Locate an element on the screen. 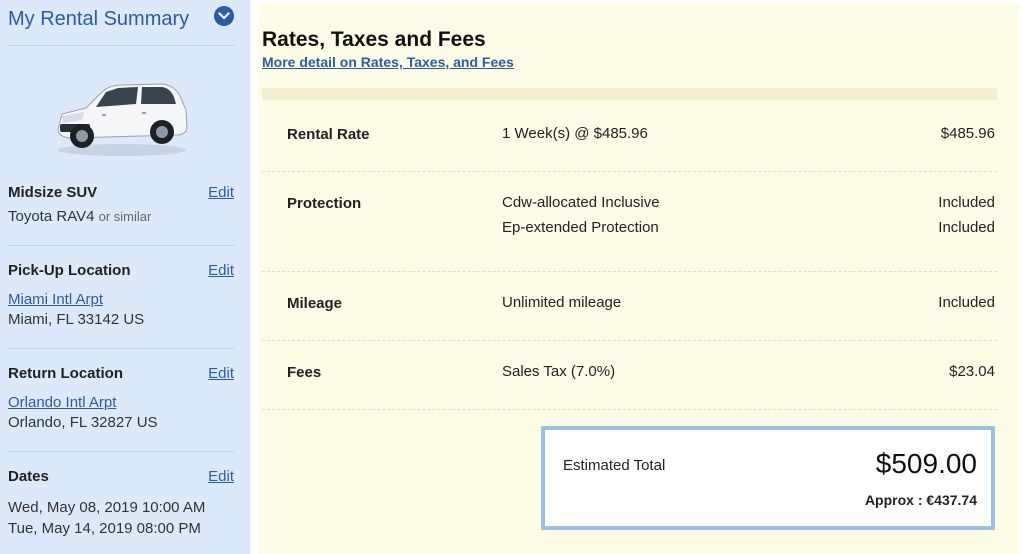 Image resolution: width=1023 pixels, height=554 pixels. chevron-down-icon is located at coordinates (224, 16).